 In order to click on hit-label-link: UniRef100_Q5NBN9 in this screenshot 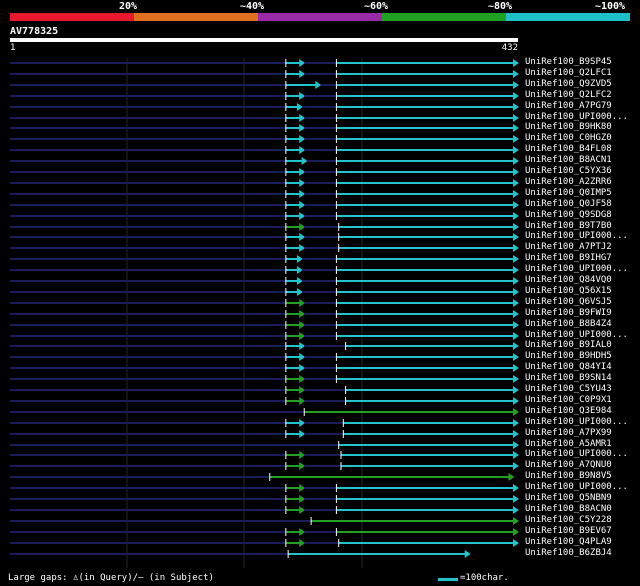, I will do `click(568, 498)`.